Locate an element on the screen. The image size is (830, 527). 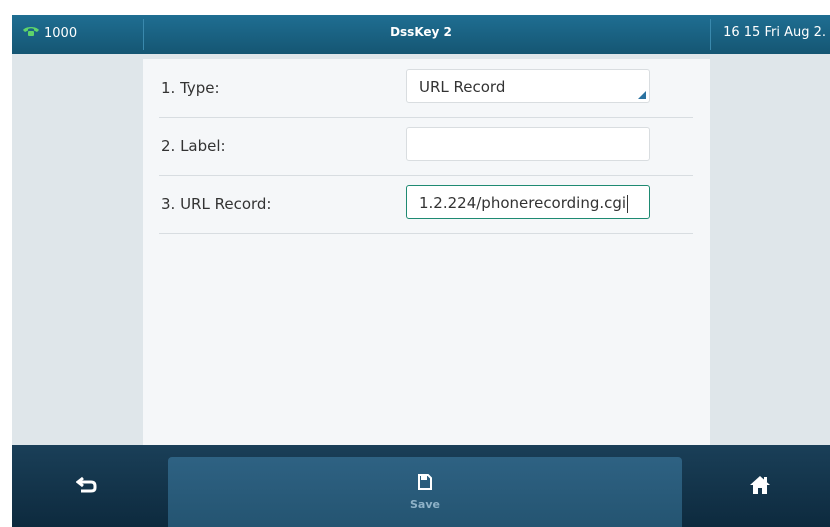
home-button is located at coordinates (760, 487).